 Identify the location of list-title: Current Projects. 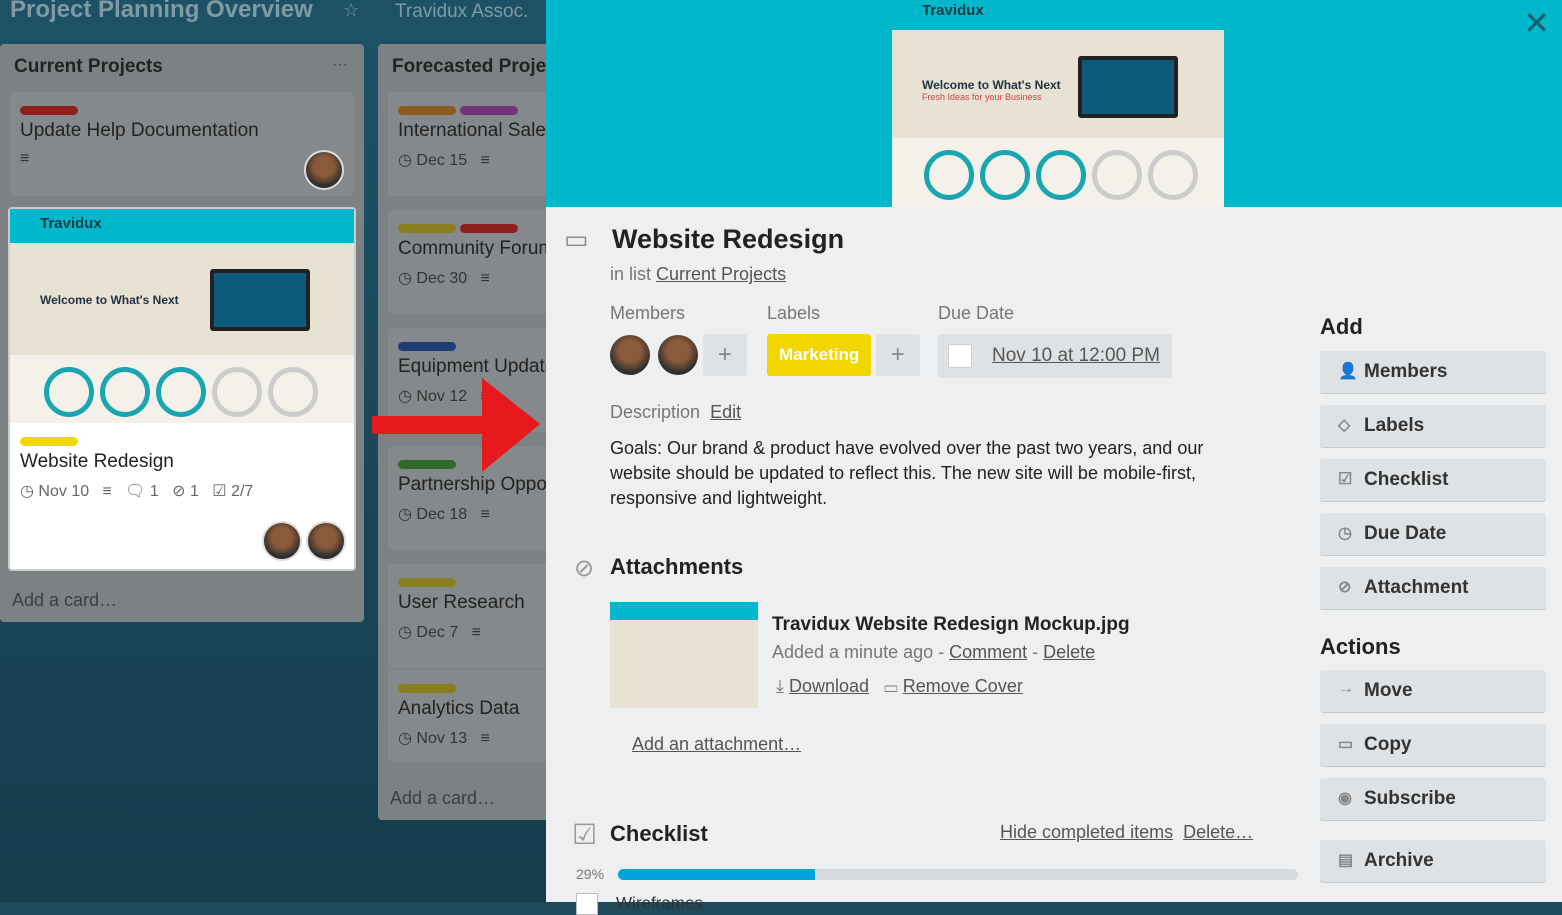
(88, 67).